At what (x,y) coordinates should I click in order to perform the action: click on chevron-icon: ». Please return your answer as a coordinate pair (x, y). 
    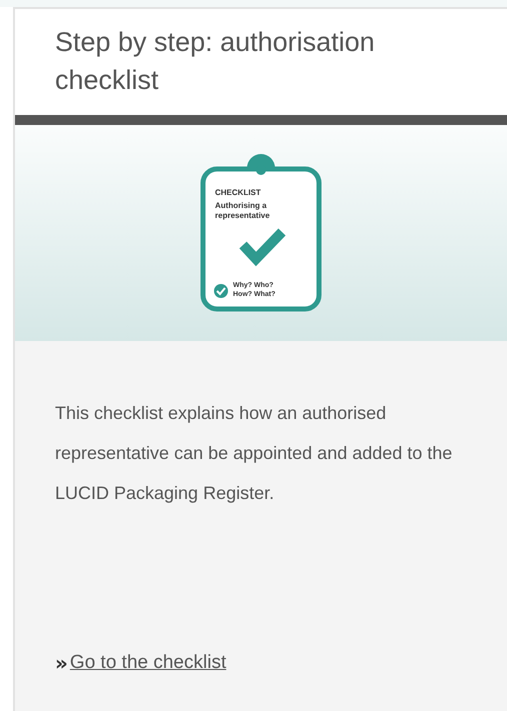
    Looking at the image, I should click on (61, 663).